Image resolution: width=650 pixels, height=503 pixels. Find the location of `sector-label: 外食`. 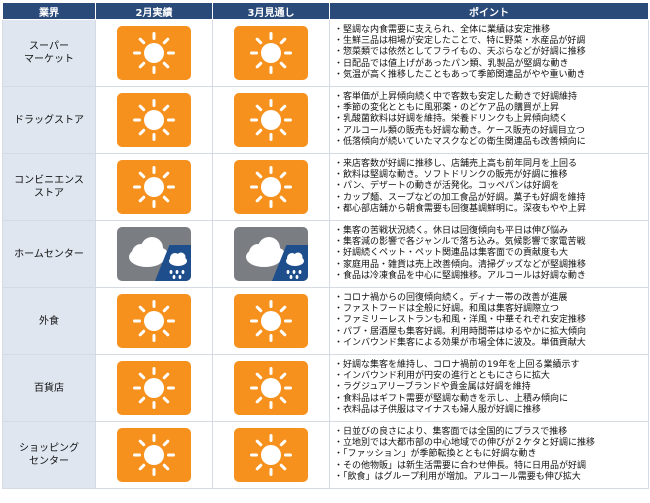

sector-label: 外食 is located at coordinates (49, 321).